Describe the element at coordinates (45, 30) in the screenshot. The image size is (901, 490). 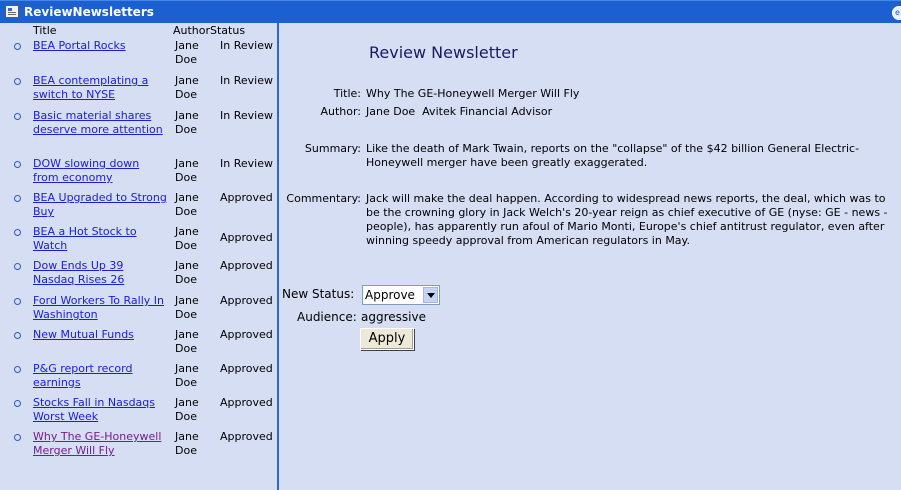
I see `column-header-title: Title` at that location.